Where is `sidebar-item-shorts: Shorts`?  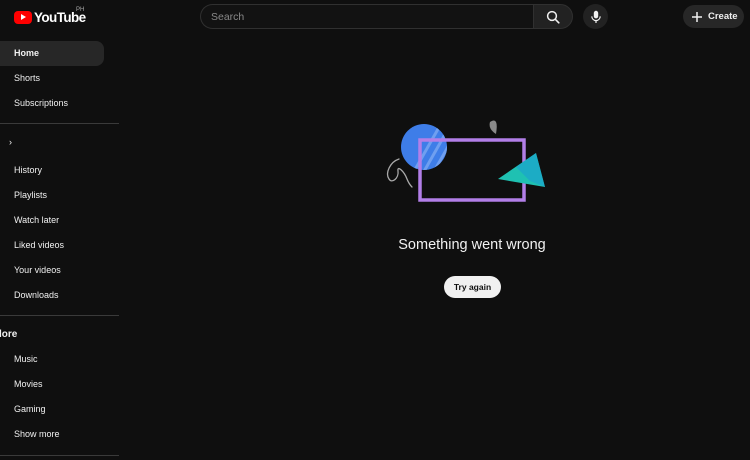
sidebar-item-shorts: Shorts is located at coordinates (52, 78).